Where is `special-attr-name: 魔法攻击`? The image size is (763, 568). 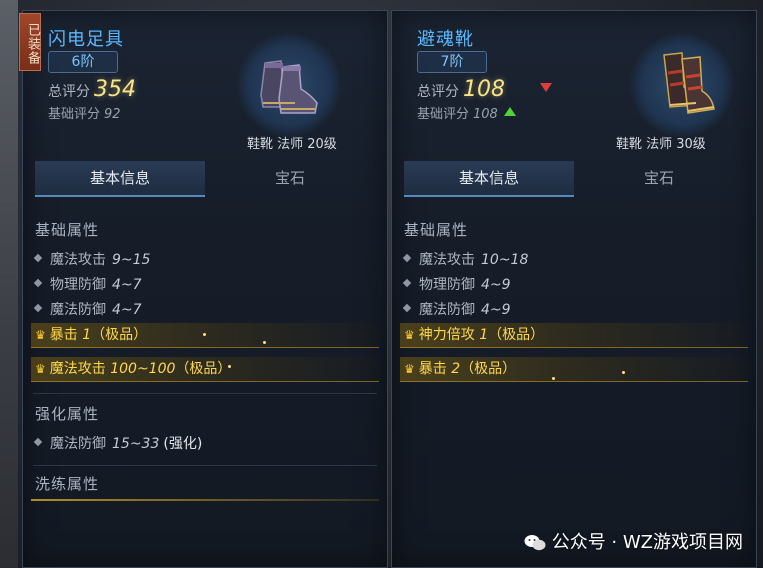
special-attr-name: 魔法攻击 is located at coordinates (80, 369).